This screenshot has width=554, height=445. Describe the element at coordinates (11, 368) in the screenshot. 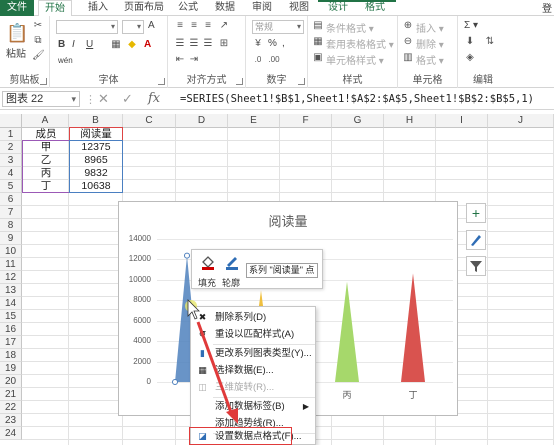

I see `row-header-19: 19` at that location.